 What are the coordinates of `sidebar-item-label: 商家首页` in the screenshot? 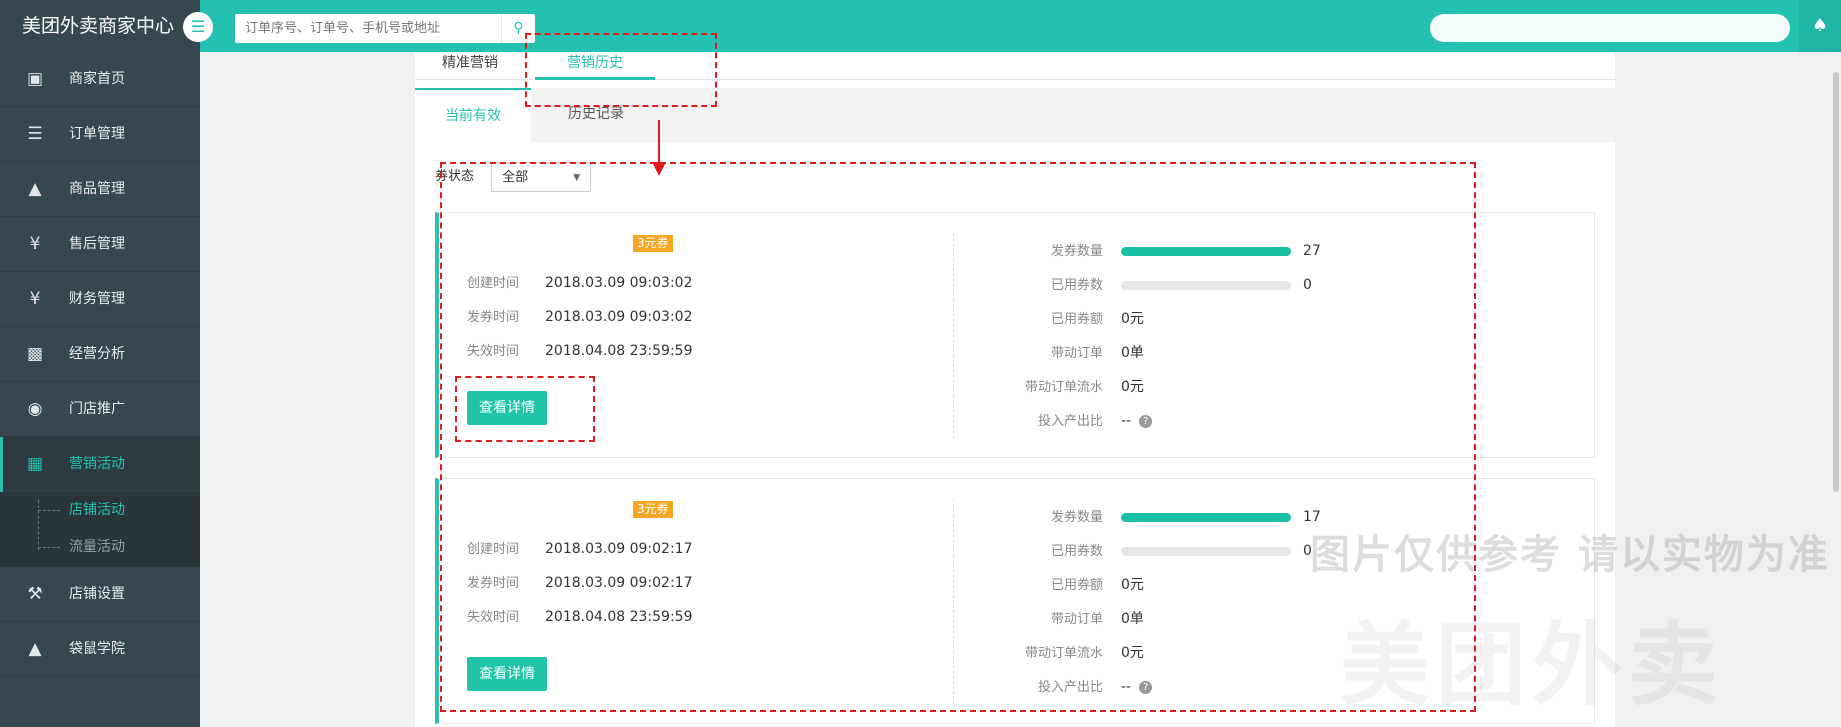 It's located at (97, 79).